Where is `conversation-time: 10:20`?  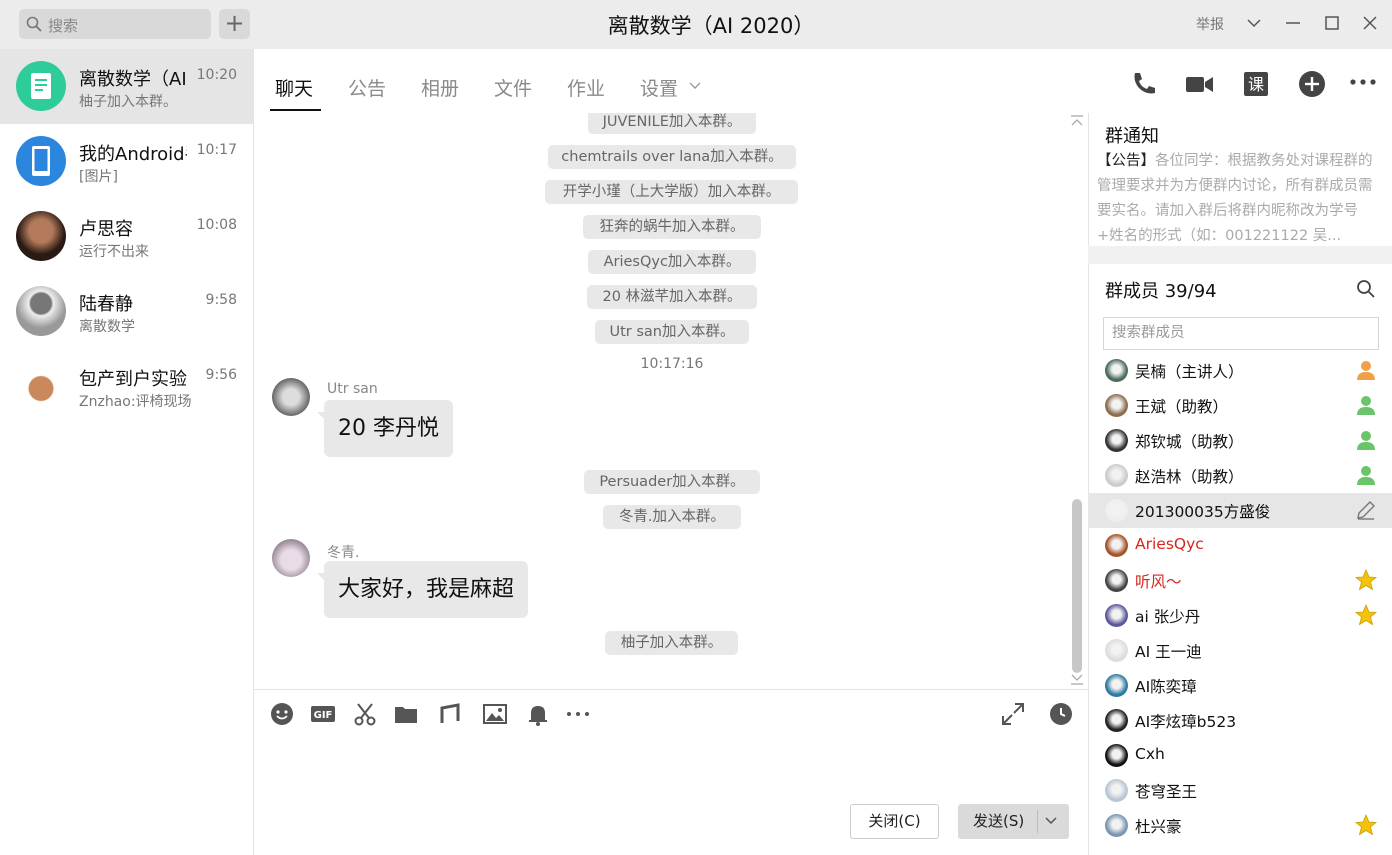 conversation-time: 10:20 is located at coordinates (216, 75).